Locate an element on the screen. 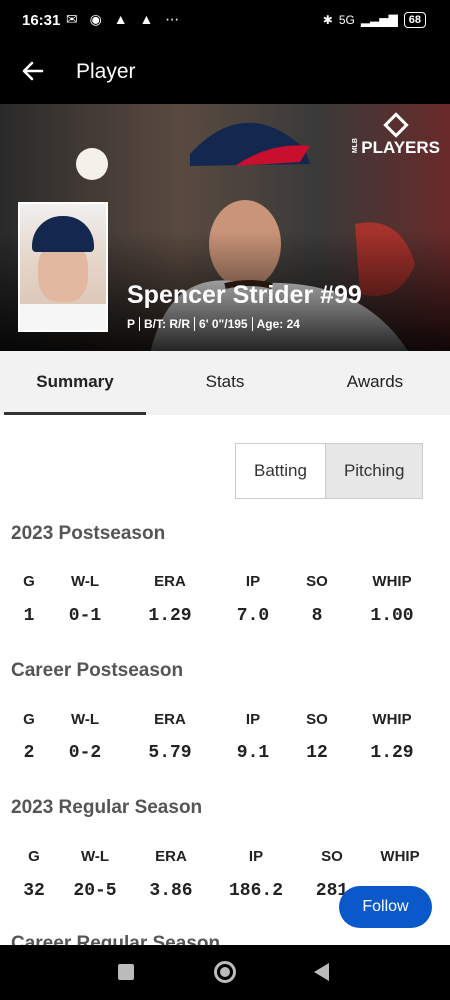 This screenshot has height=1000, width=450. stat-value: 20-5 is located at coordinates (95, 891).